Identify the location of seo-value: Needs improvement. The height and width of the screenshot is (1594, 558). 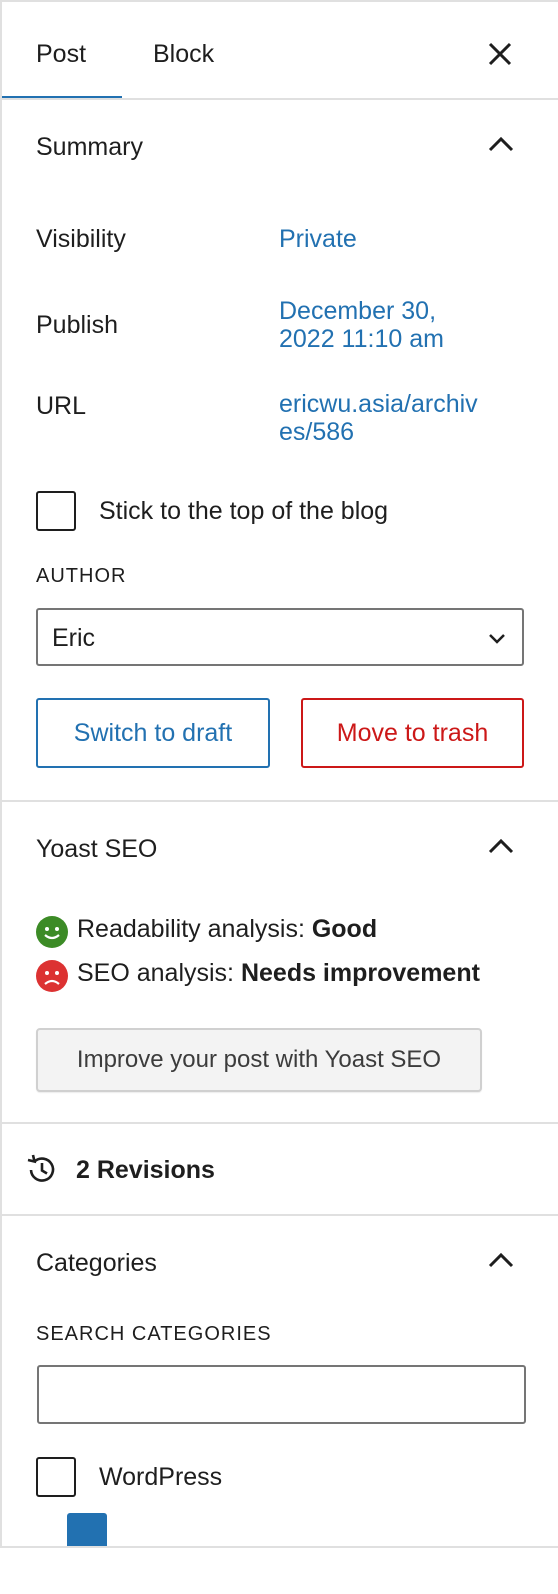
(360, 973).